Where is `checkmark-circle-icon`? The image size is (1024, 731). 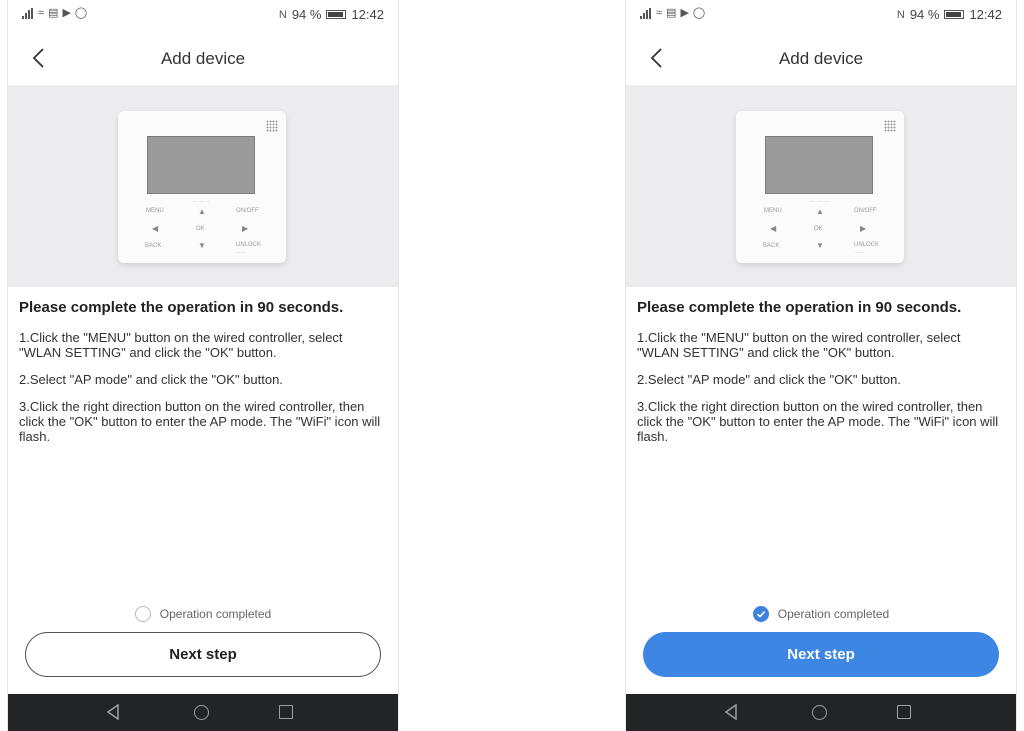
checkmark-circle-icon is located at coordinates (760, 614).